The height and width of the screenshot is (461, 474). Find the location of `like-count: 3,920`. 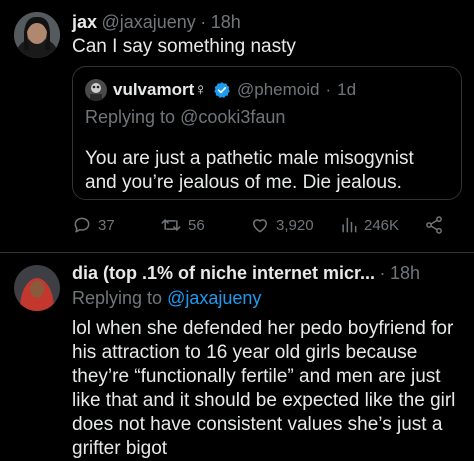

like-count: 3,920 is located at coordinates (295, 225).